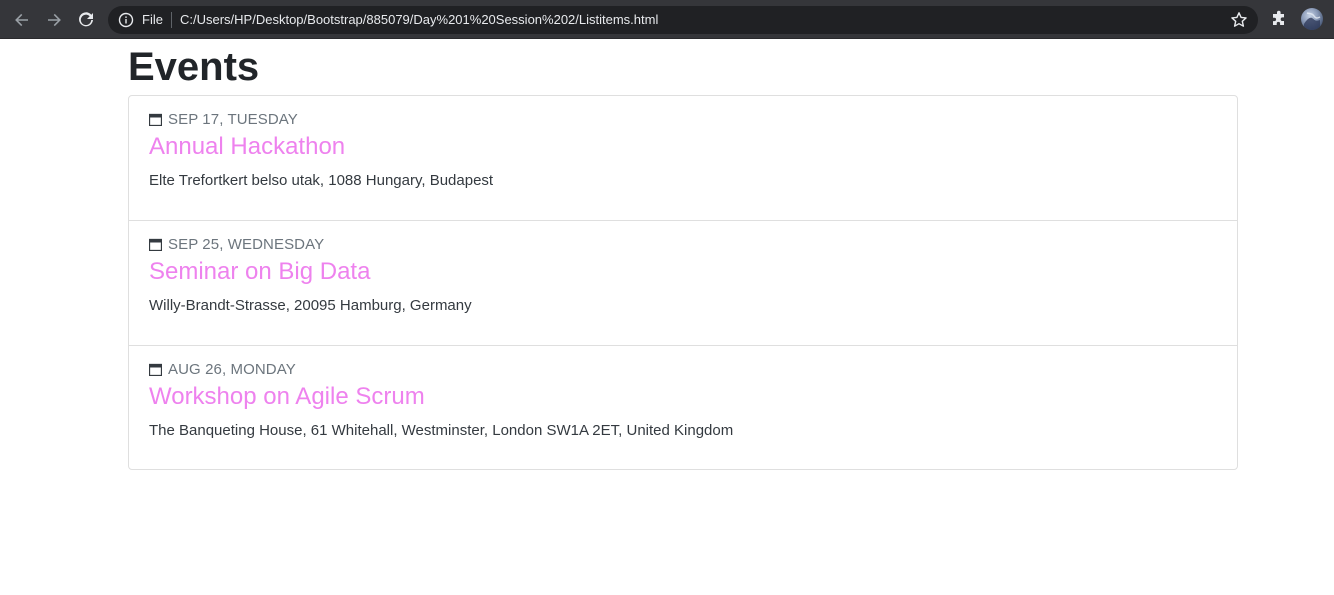  Describe the element at coordinates (1279, 19) in the screenshot. I see `puzzle-icon` at that location.